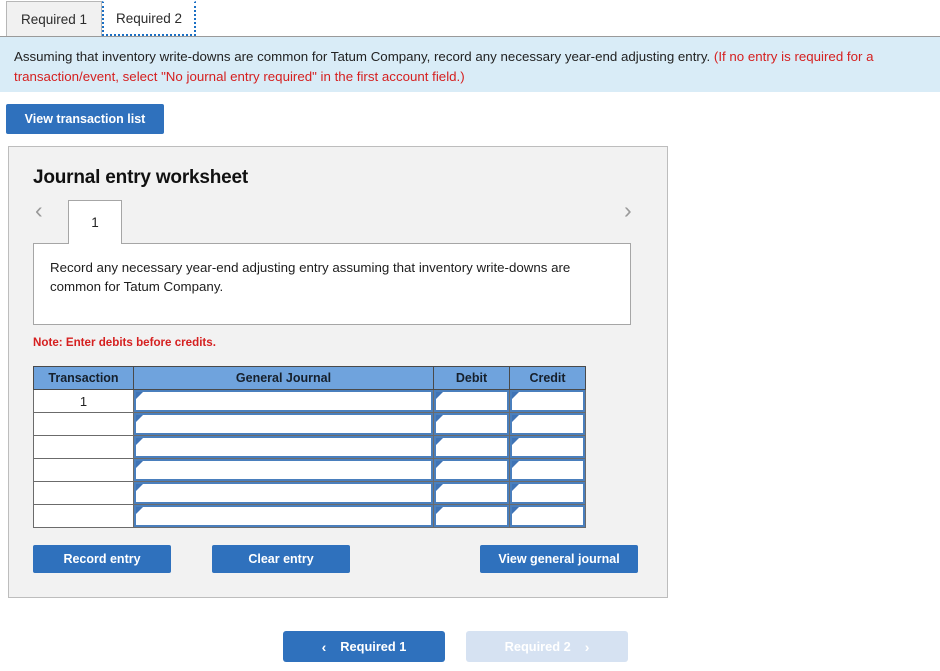 The width and height of the screenshot is (940, 671). I want to click on worksheet-page-number: 1, so click(95, 222).